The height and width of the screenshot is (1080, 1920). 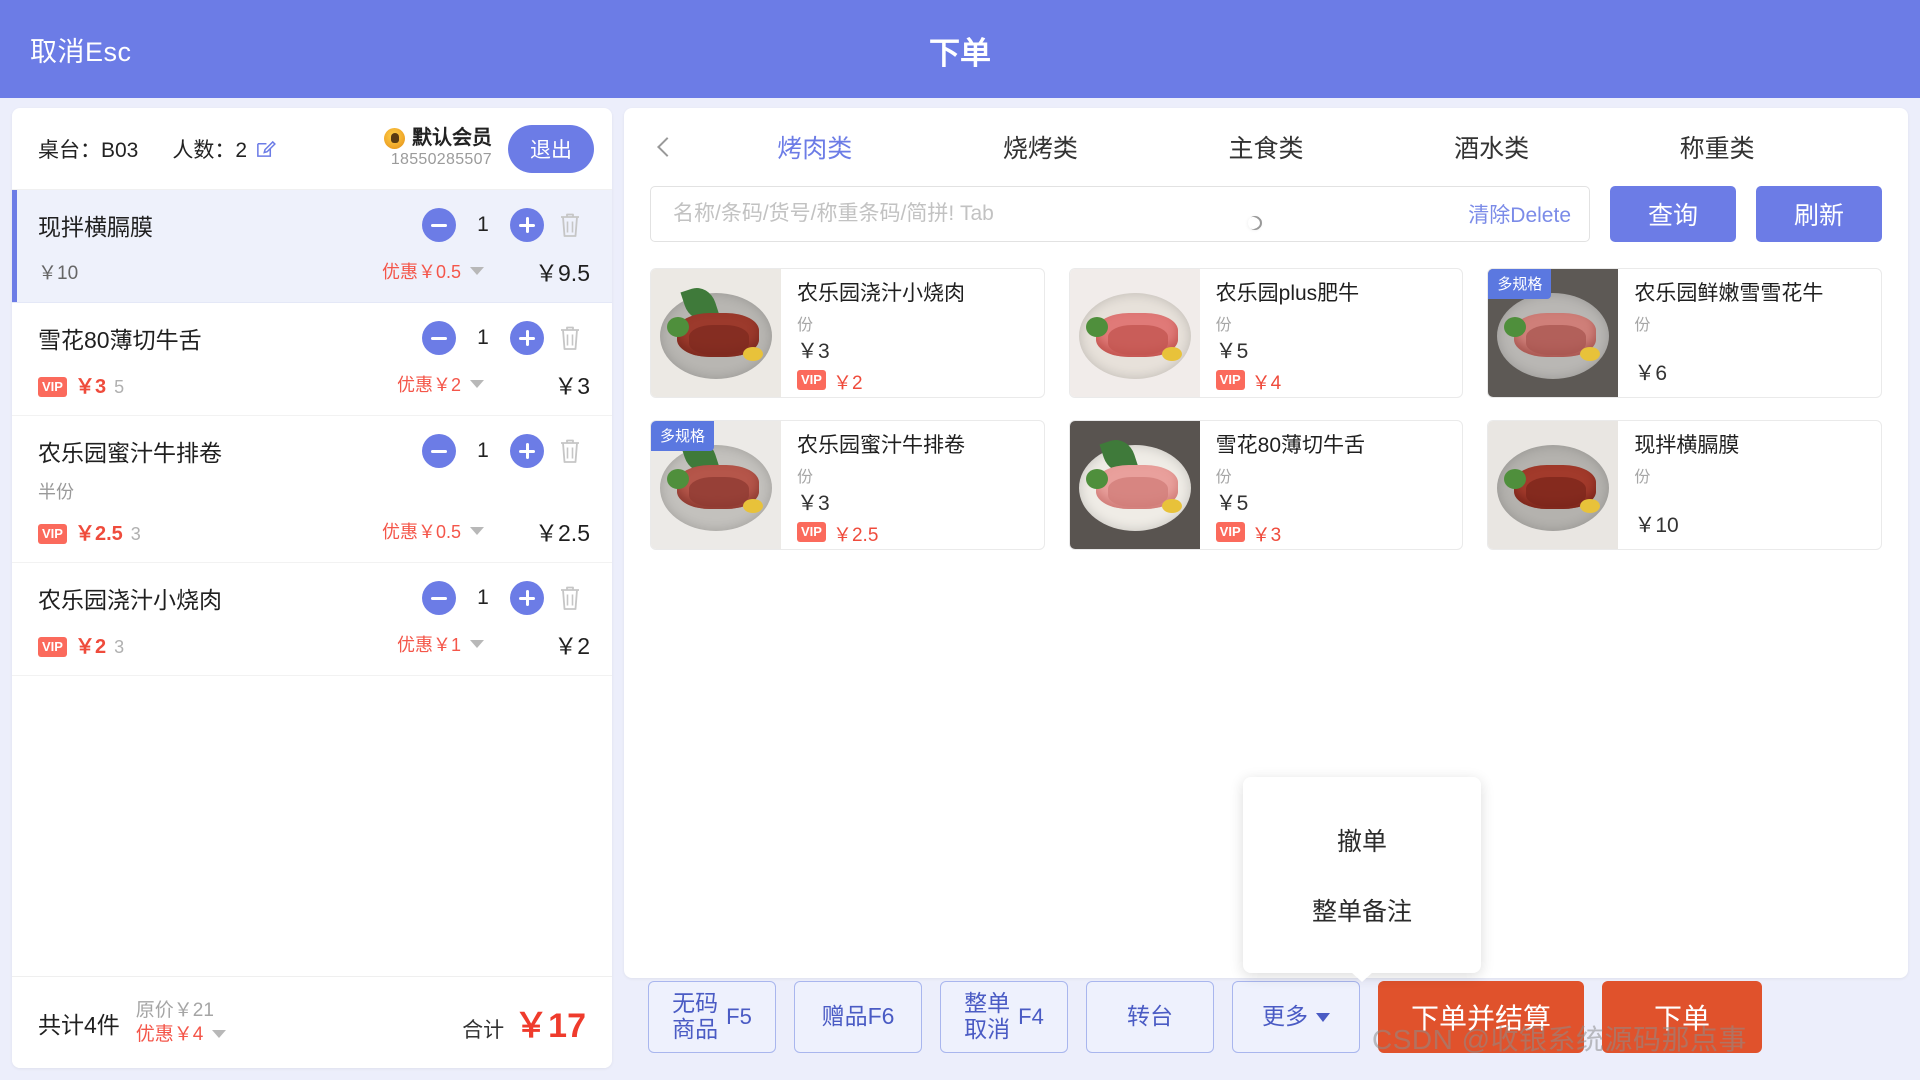 I want to click on cart-item-discount: 优惠￥1, so click(x=429, y=644).